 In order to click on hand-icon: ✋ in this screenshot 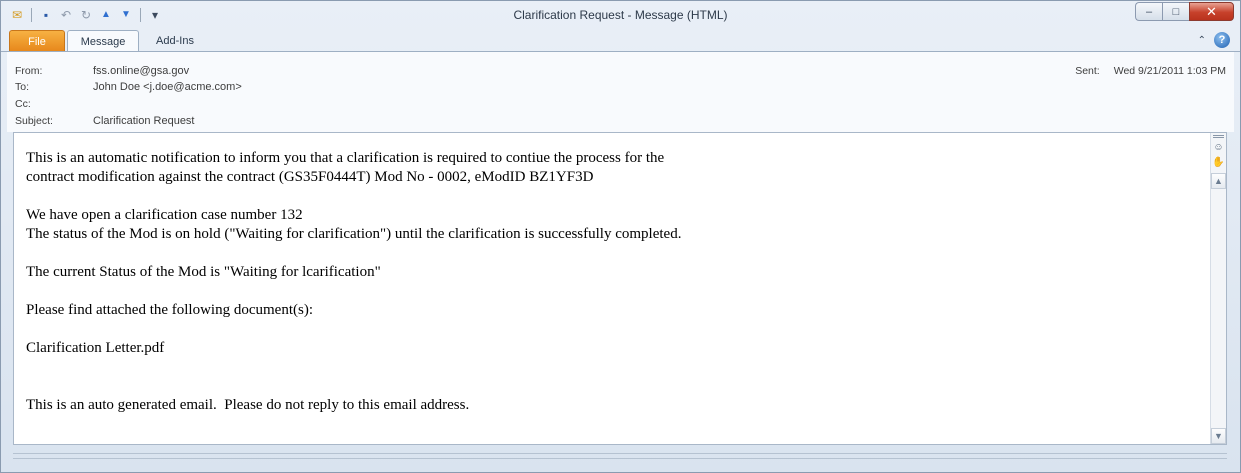, I will do `click(1218, 162)`.